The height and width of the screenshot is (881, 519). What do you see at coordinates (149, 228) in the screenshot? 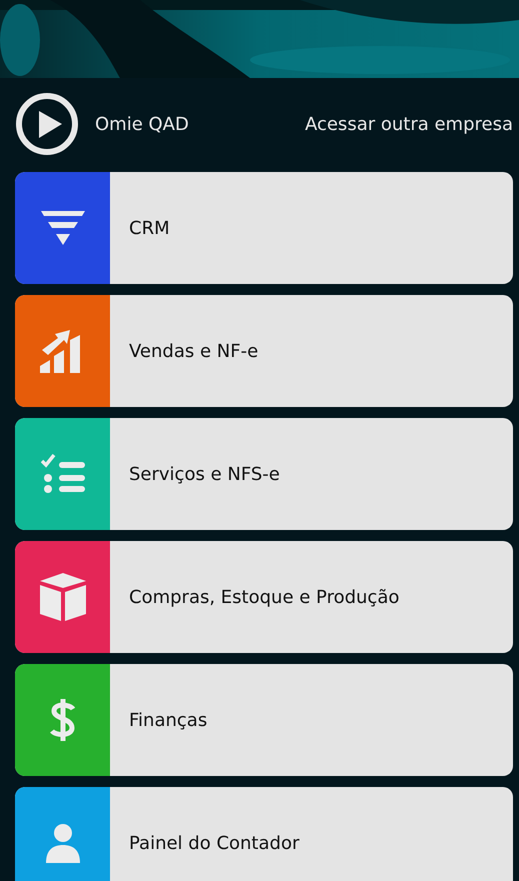
I see `module-label: CRM` at bounding box center [149, 228].